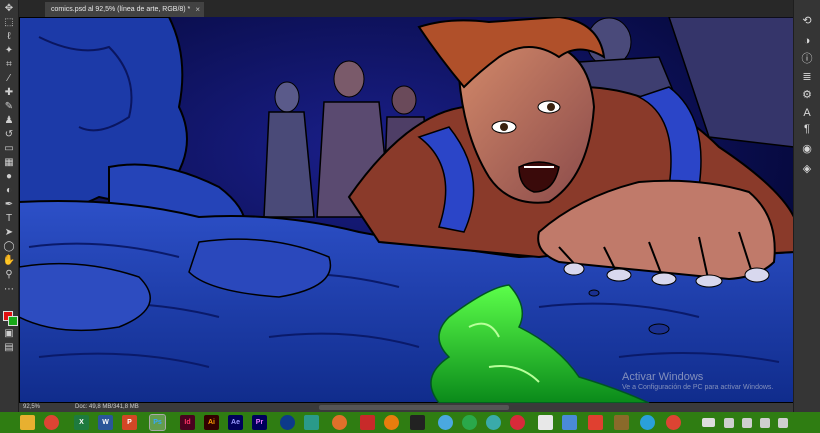  What do you see at coordinates (806, 206) in the screenshot?
I see `right-panels-dock: ⟲ ◑ ⓘ ≣ ⚙ A ¶ ◉ ◈` at bounding box center [806, 206].